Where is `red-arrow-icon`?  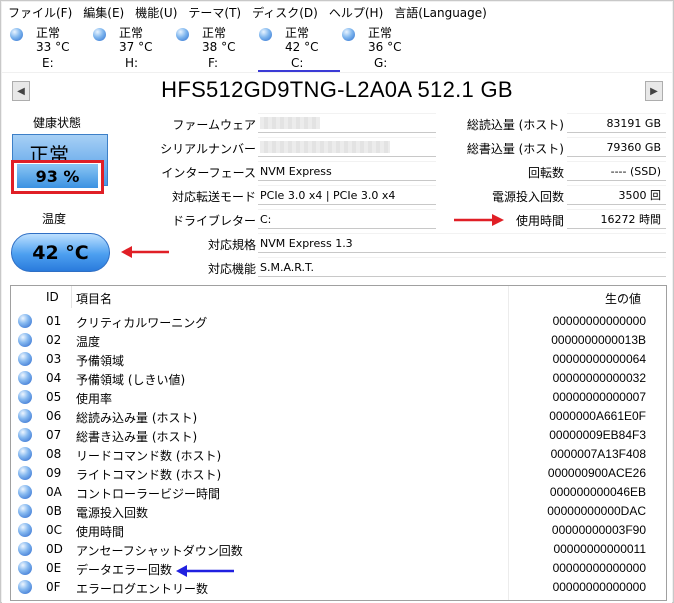
red-arrow-icon is located at coordinates (479, 220).